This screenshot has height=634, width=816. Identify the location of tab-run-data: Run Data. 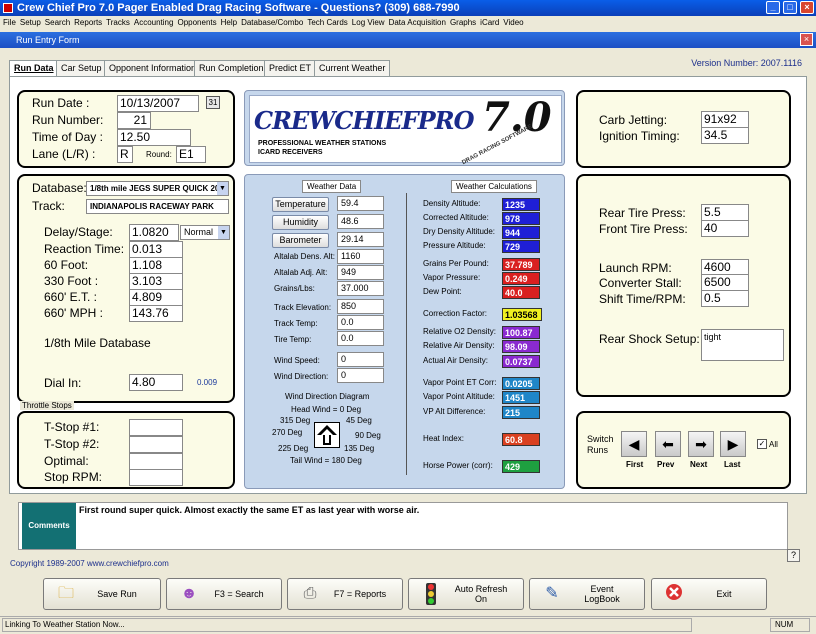
(34, 68).